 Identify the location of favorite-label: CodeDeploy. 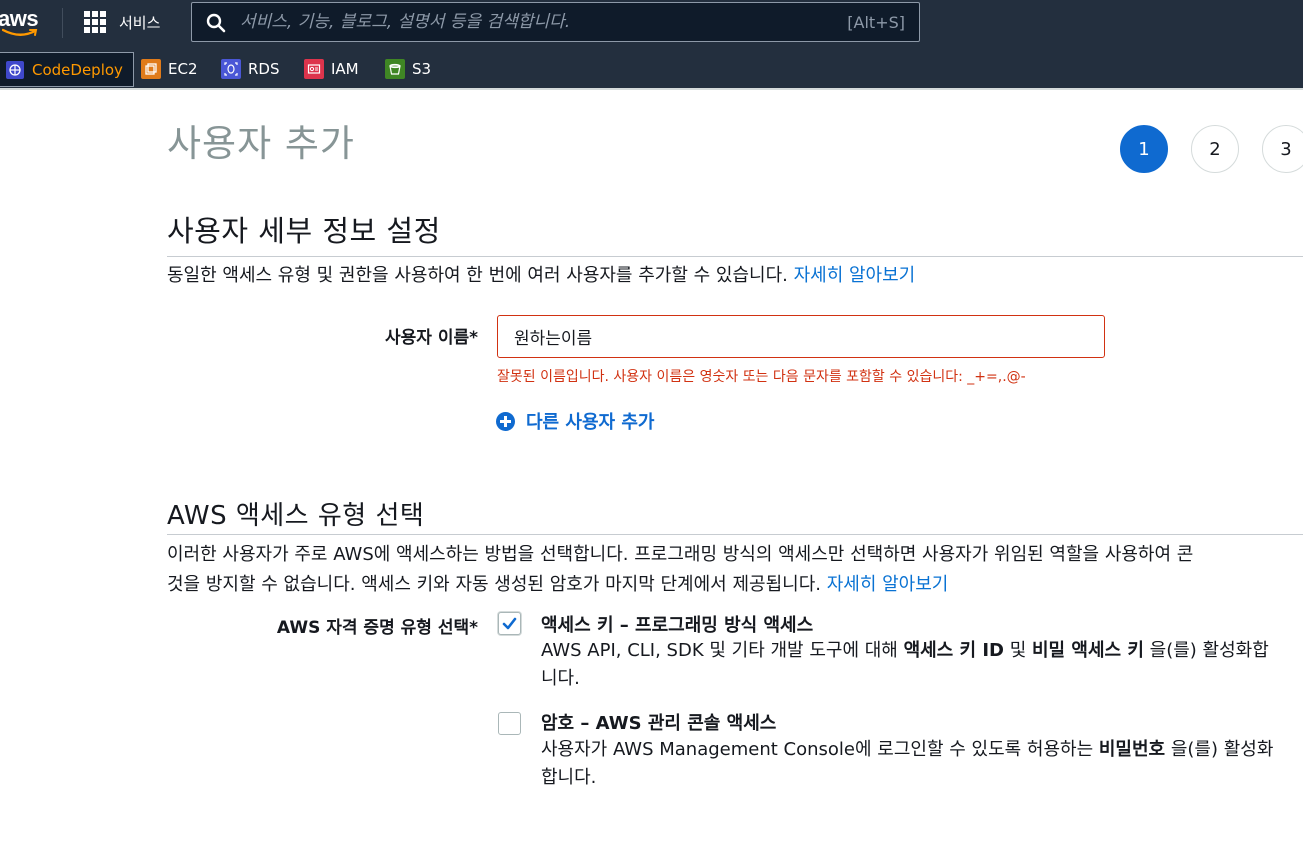
(77, 69).